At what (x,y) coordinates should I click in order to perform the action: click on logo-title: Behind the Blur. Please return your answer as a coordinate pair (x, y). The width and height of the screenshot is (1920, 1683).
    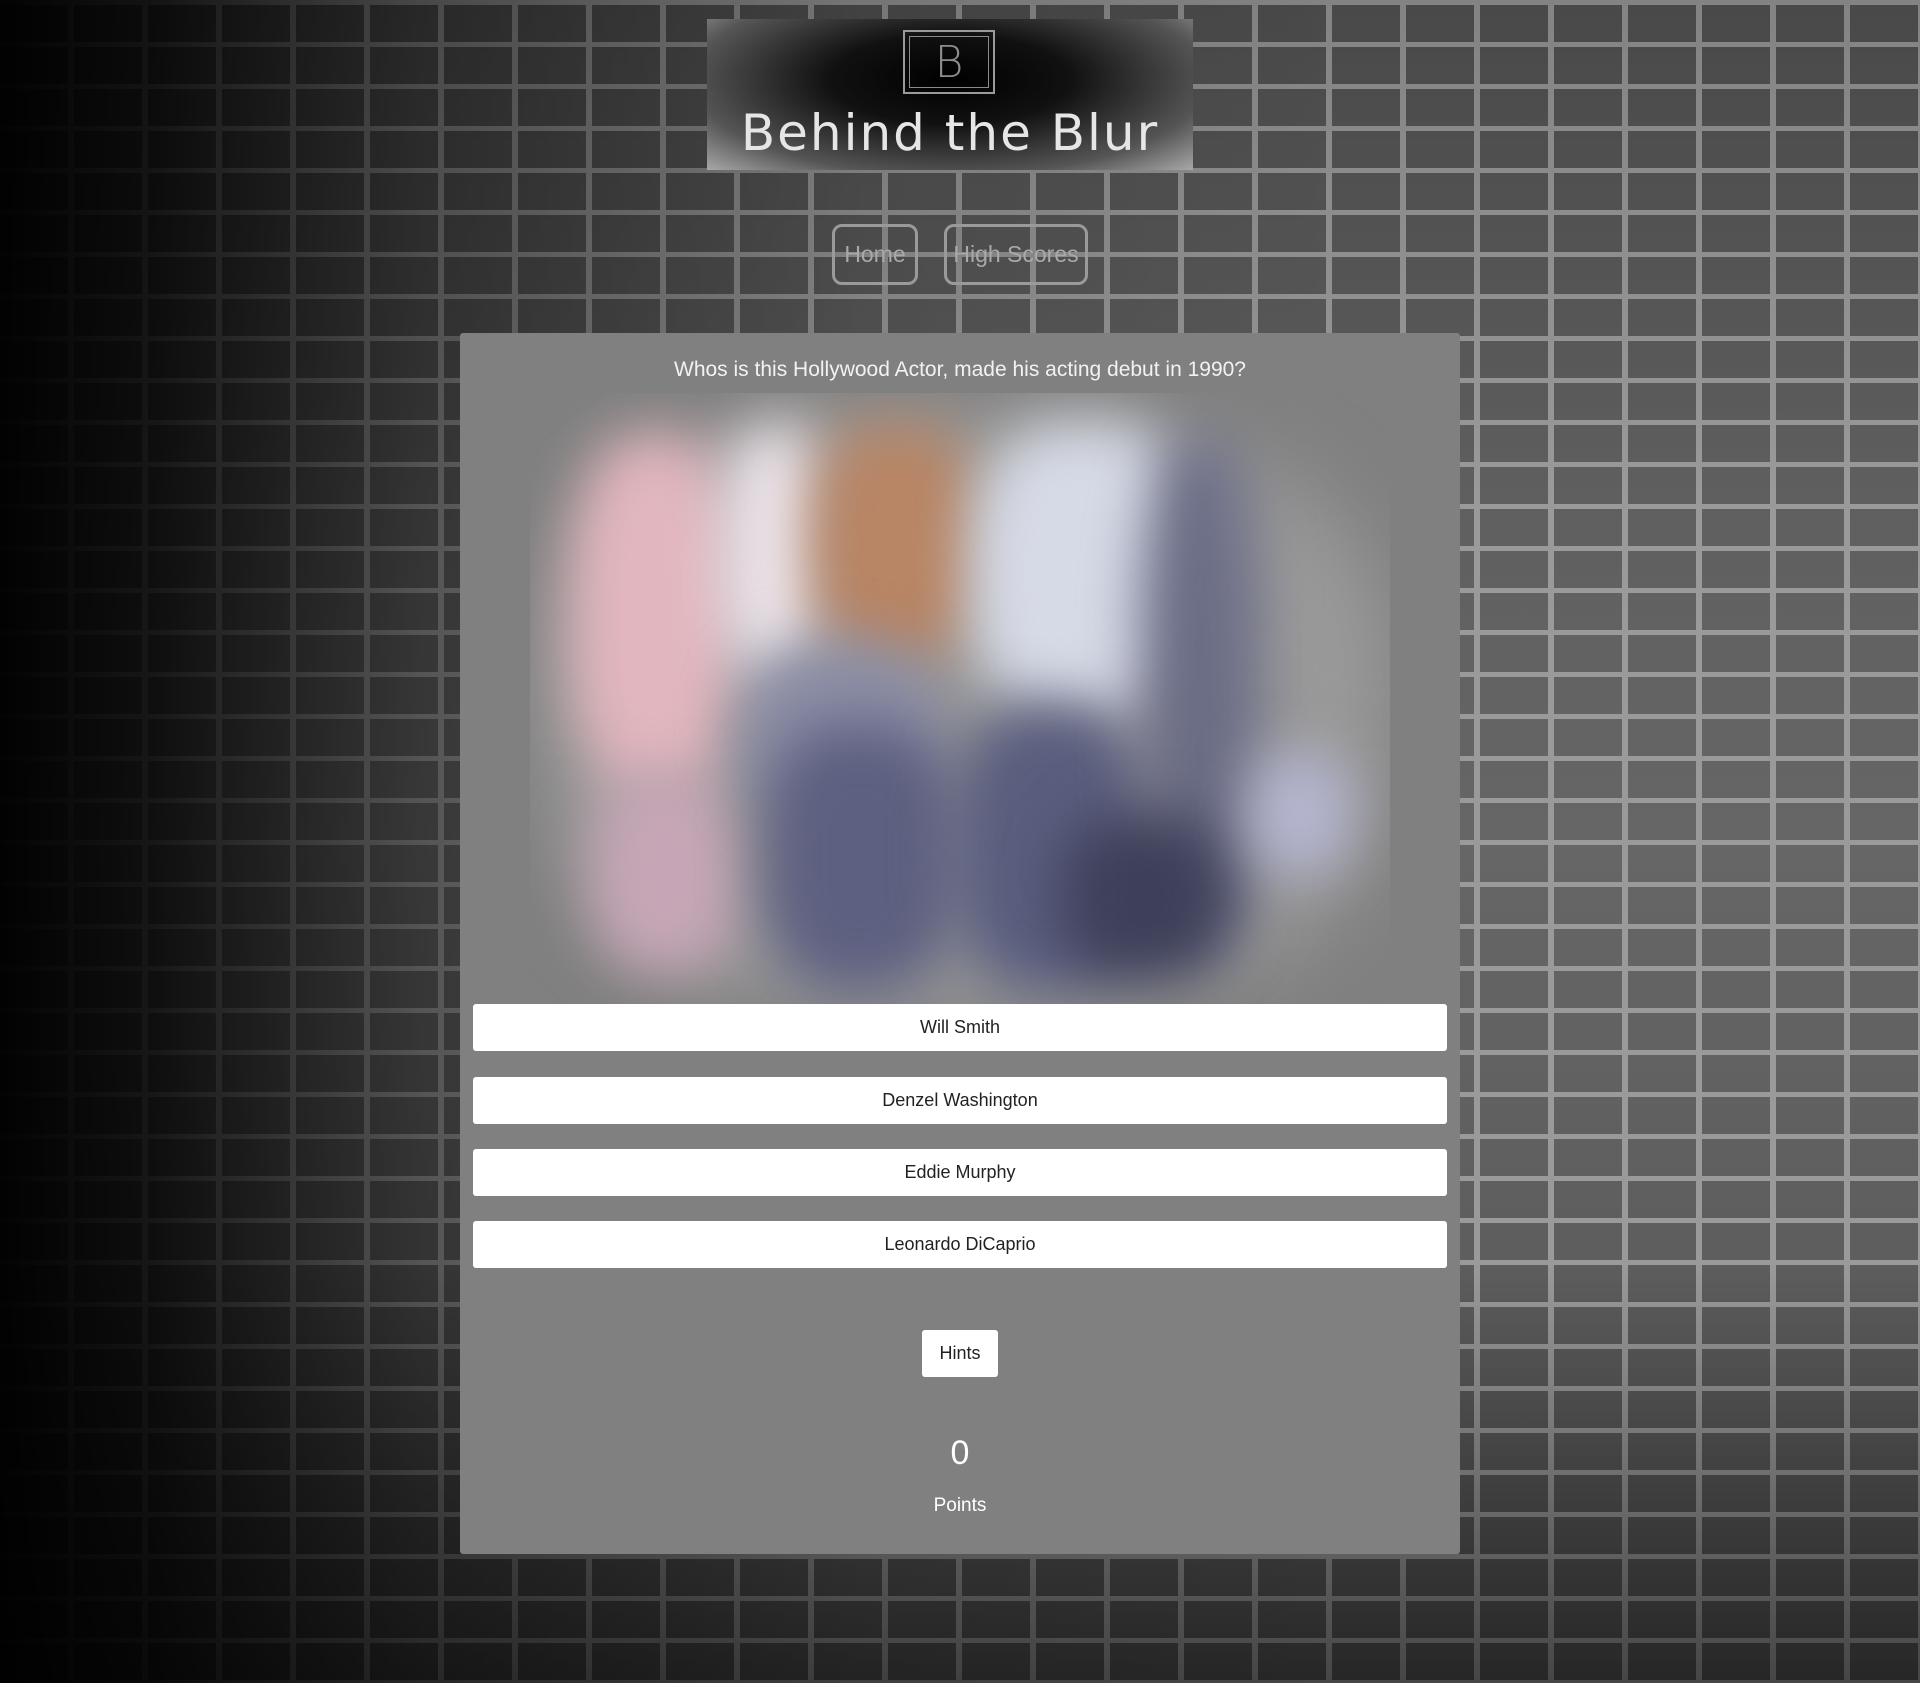
    Looking at the image, I should click on (950, 133).